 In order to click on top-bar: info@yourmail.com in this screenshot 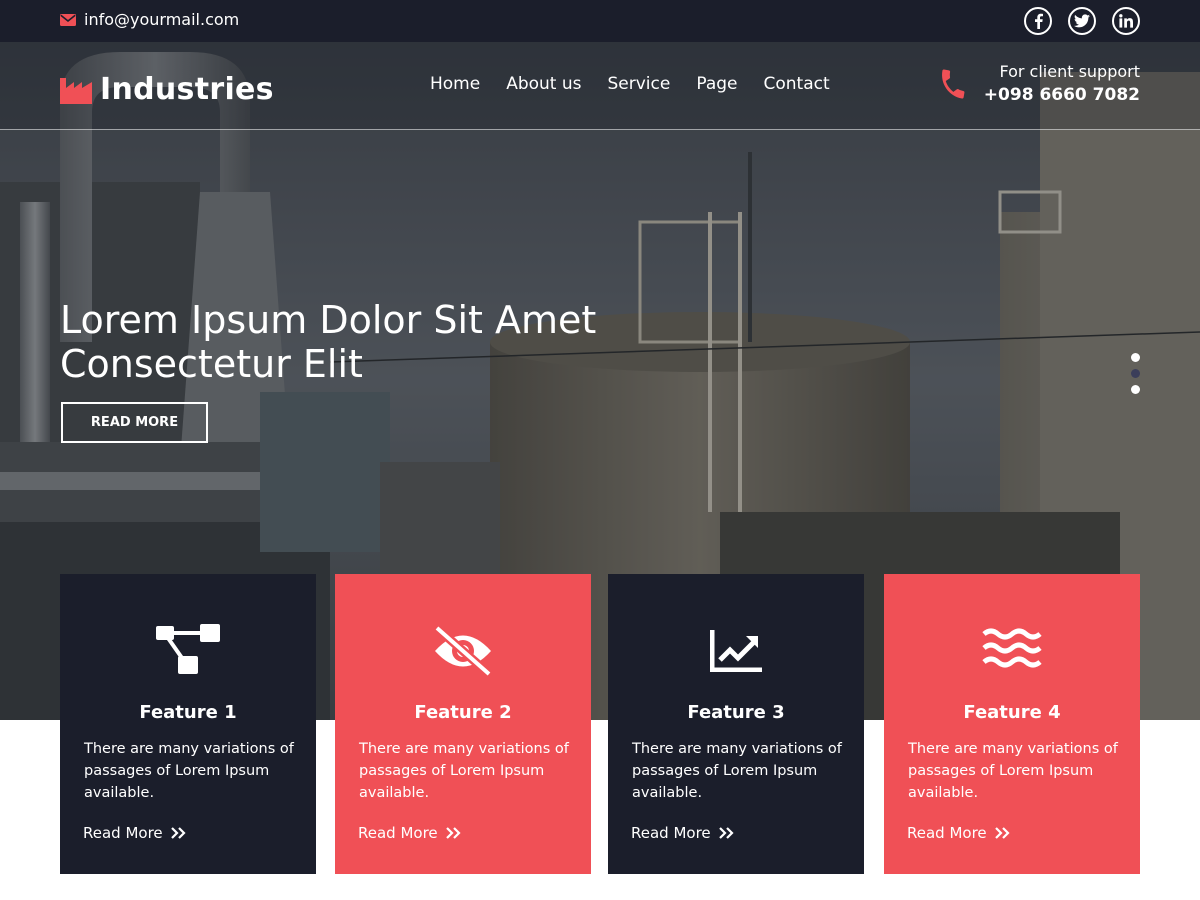, I will do `click(600, 21)`.